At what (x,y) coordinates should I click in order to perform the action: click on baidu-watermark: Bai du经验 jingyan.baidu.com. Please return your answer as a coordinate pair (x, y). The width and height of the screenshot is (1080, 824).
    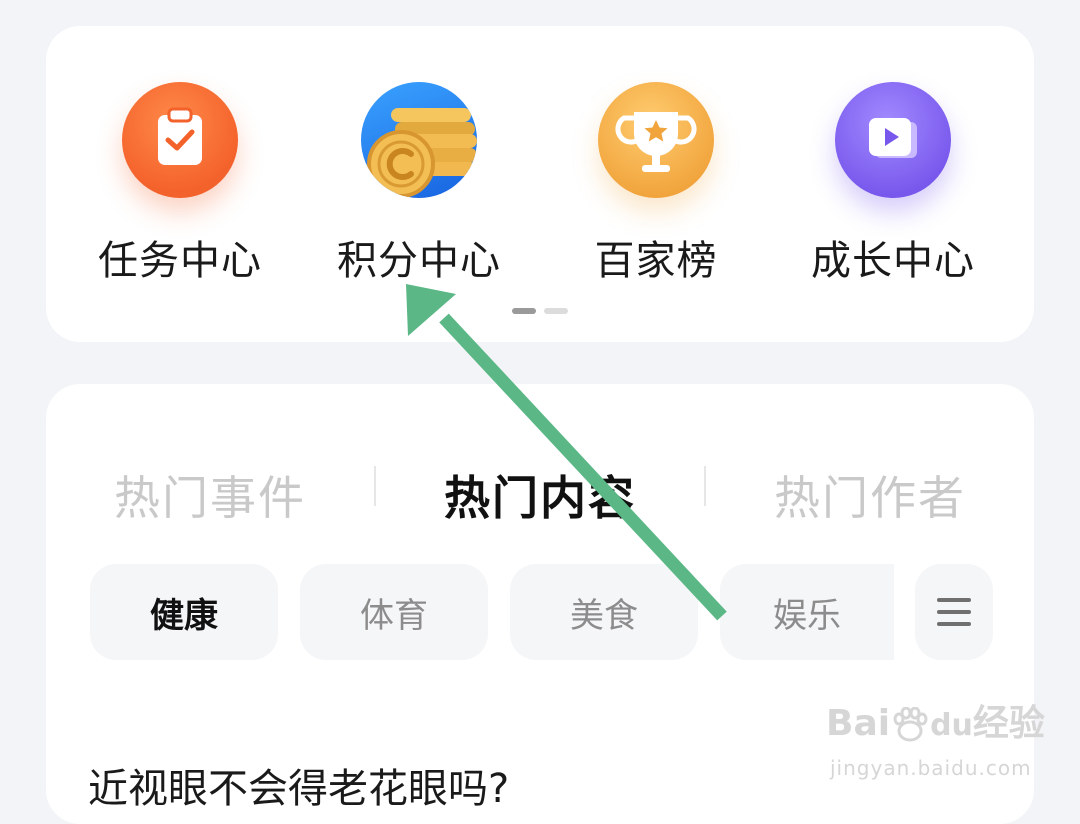
    Looking at the image, I should click on (935, 744).